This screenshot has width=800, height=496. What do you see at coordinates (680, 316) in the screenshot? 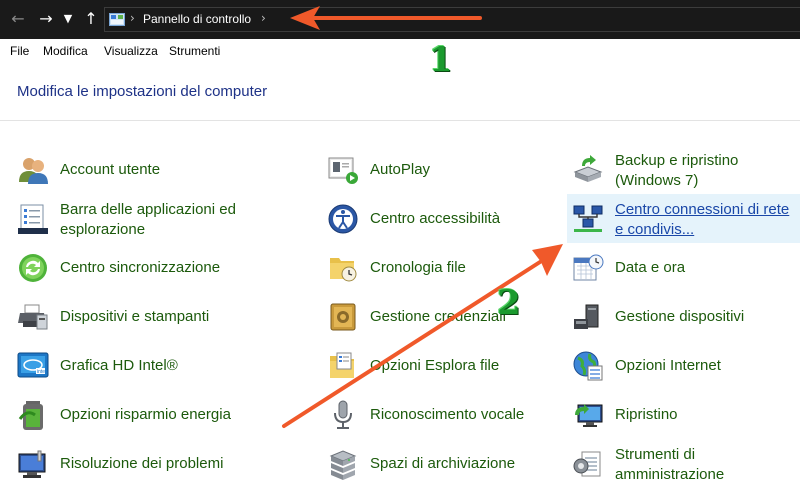
I see `item-label: Gestione dispositivi` at bounding box center [680, 316].